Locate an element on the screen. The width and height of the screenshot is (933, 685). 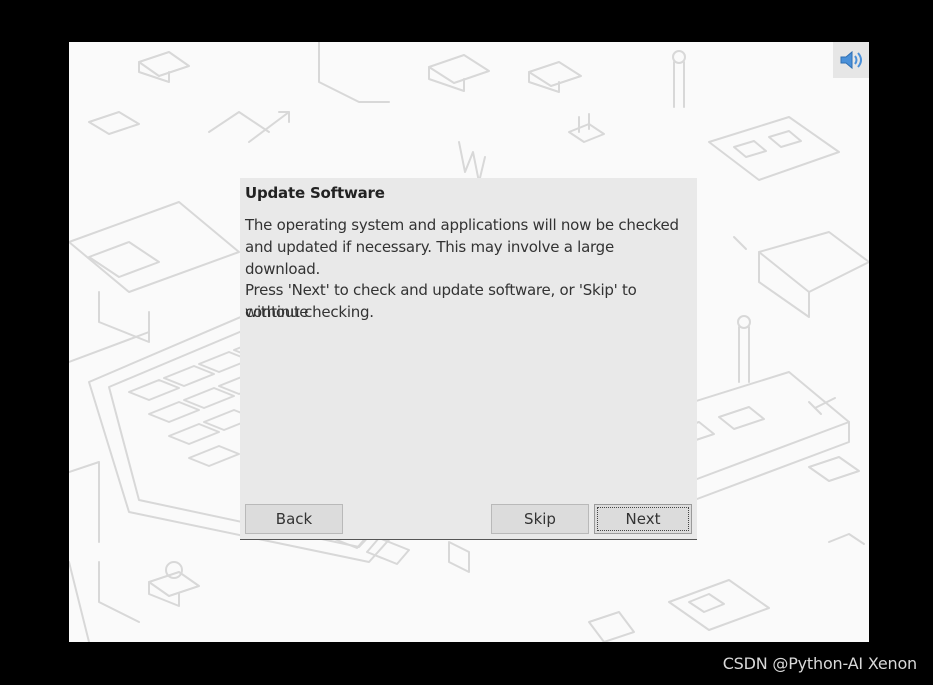
volume-icon is located at coordinates (851, 60).